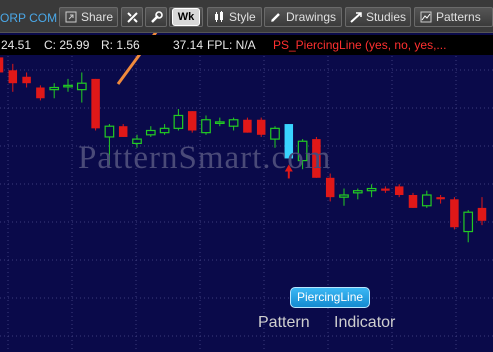  Describe the element at coordinates (330, 297) in the screenshot. I see `pattern-badge: PiercingLine` at that location.